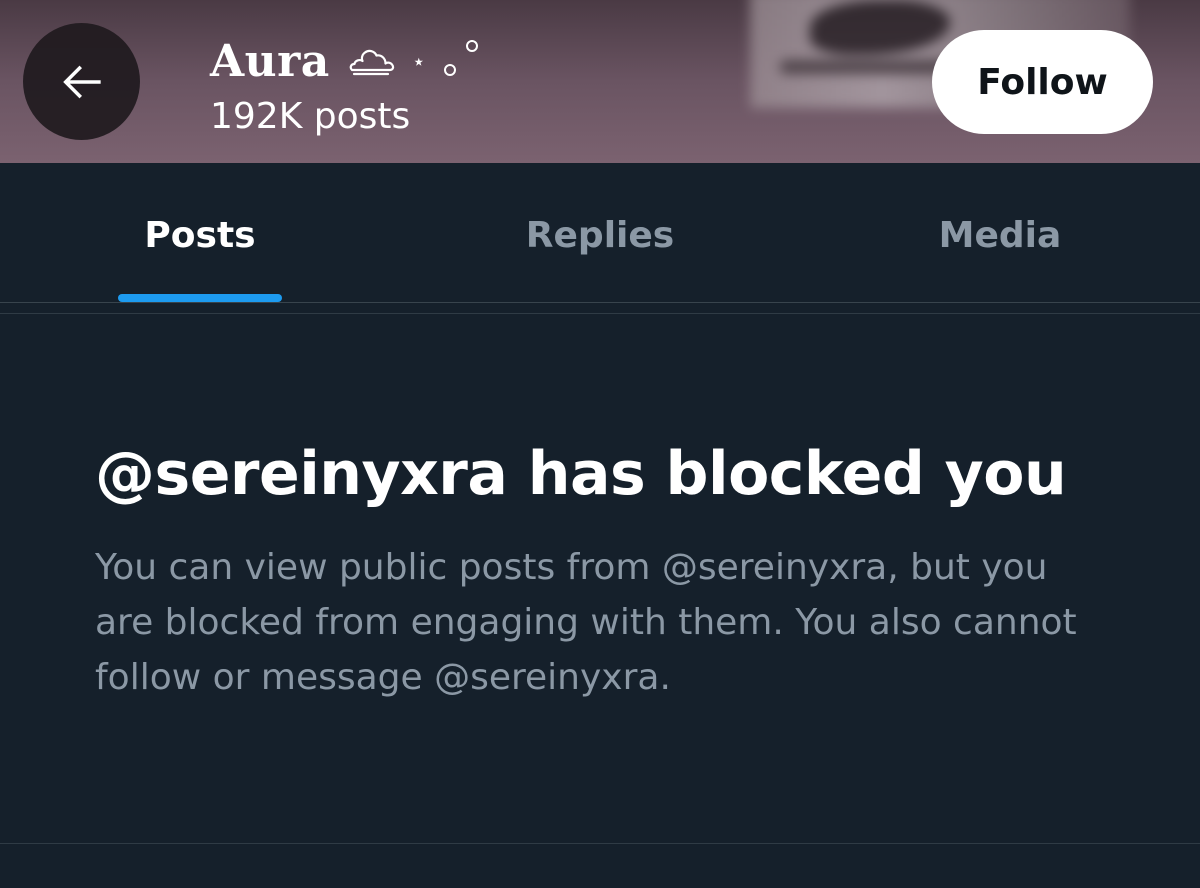  Describe the element at coordinates (600, 843) in the screenshot. I see `bottom-divider` at that location.